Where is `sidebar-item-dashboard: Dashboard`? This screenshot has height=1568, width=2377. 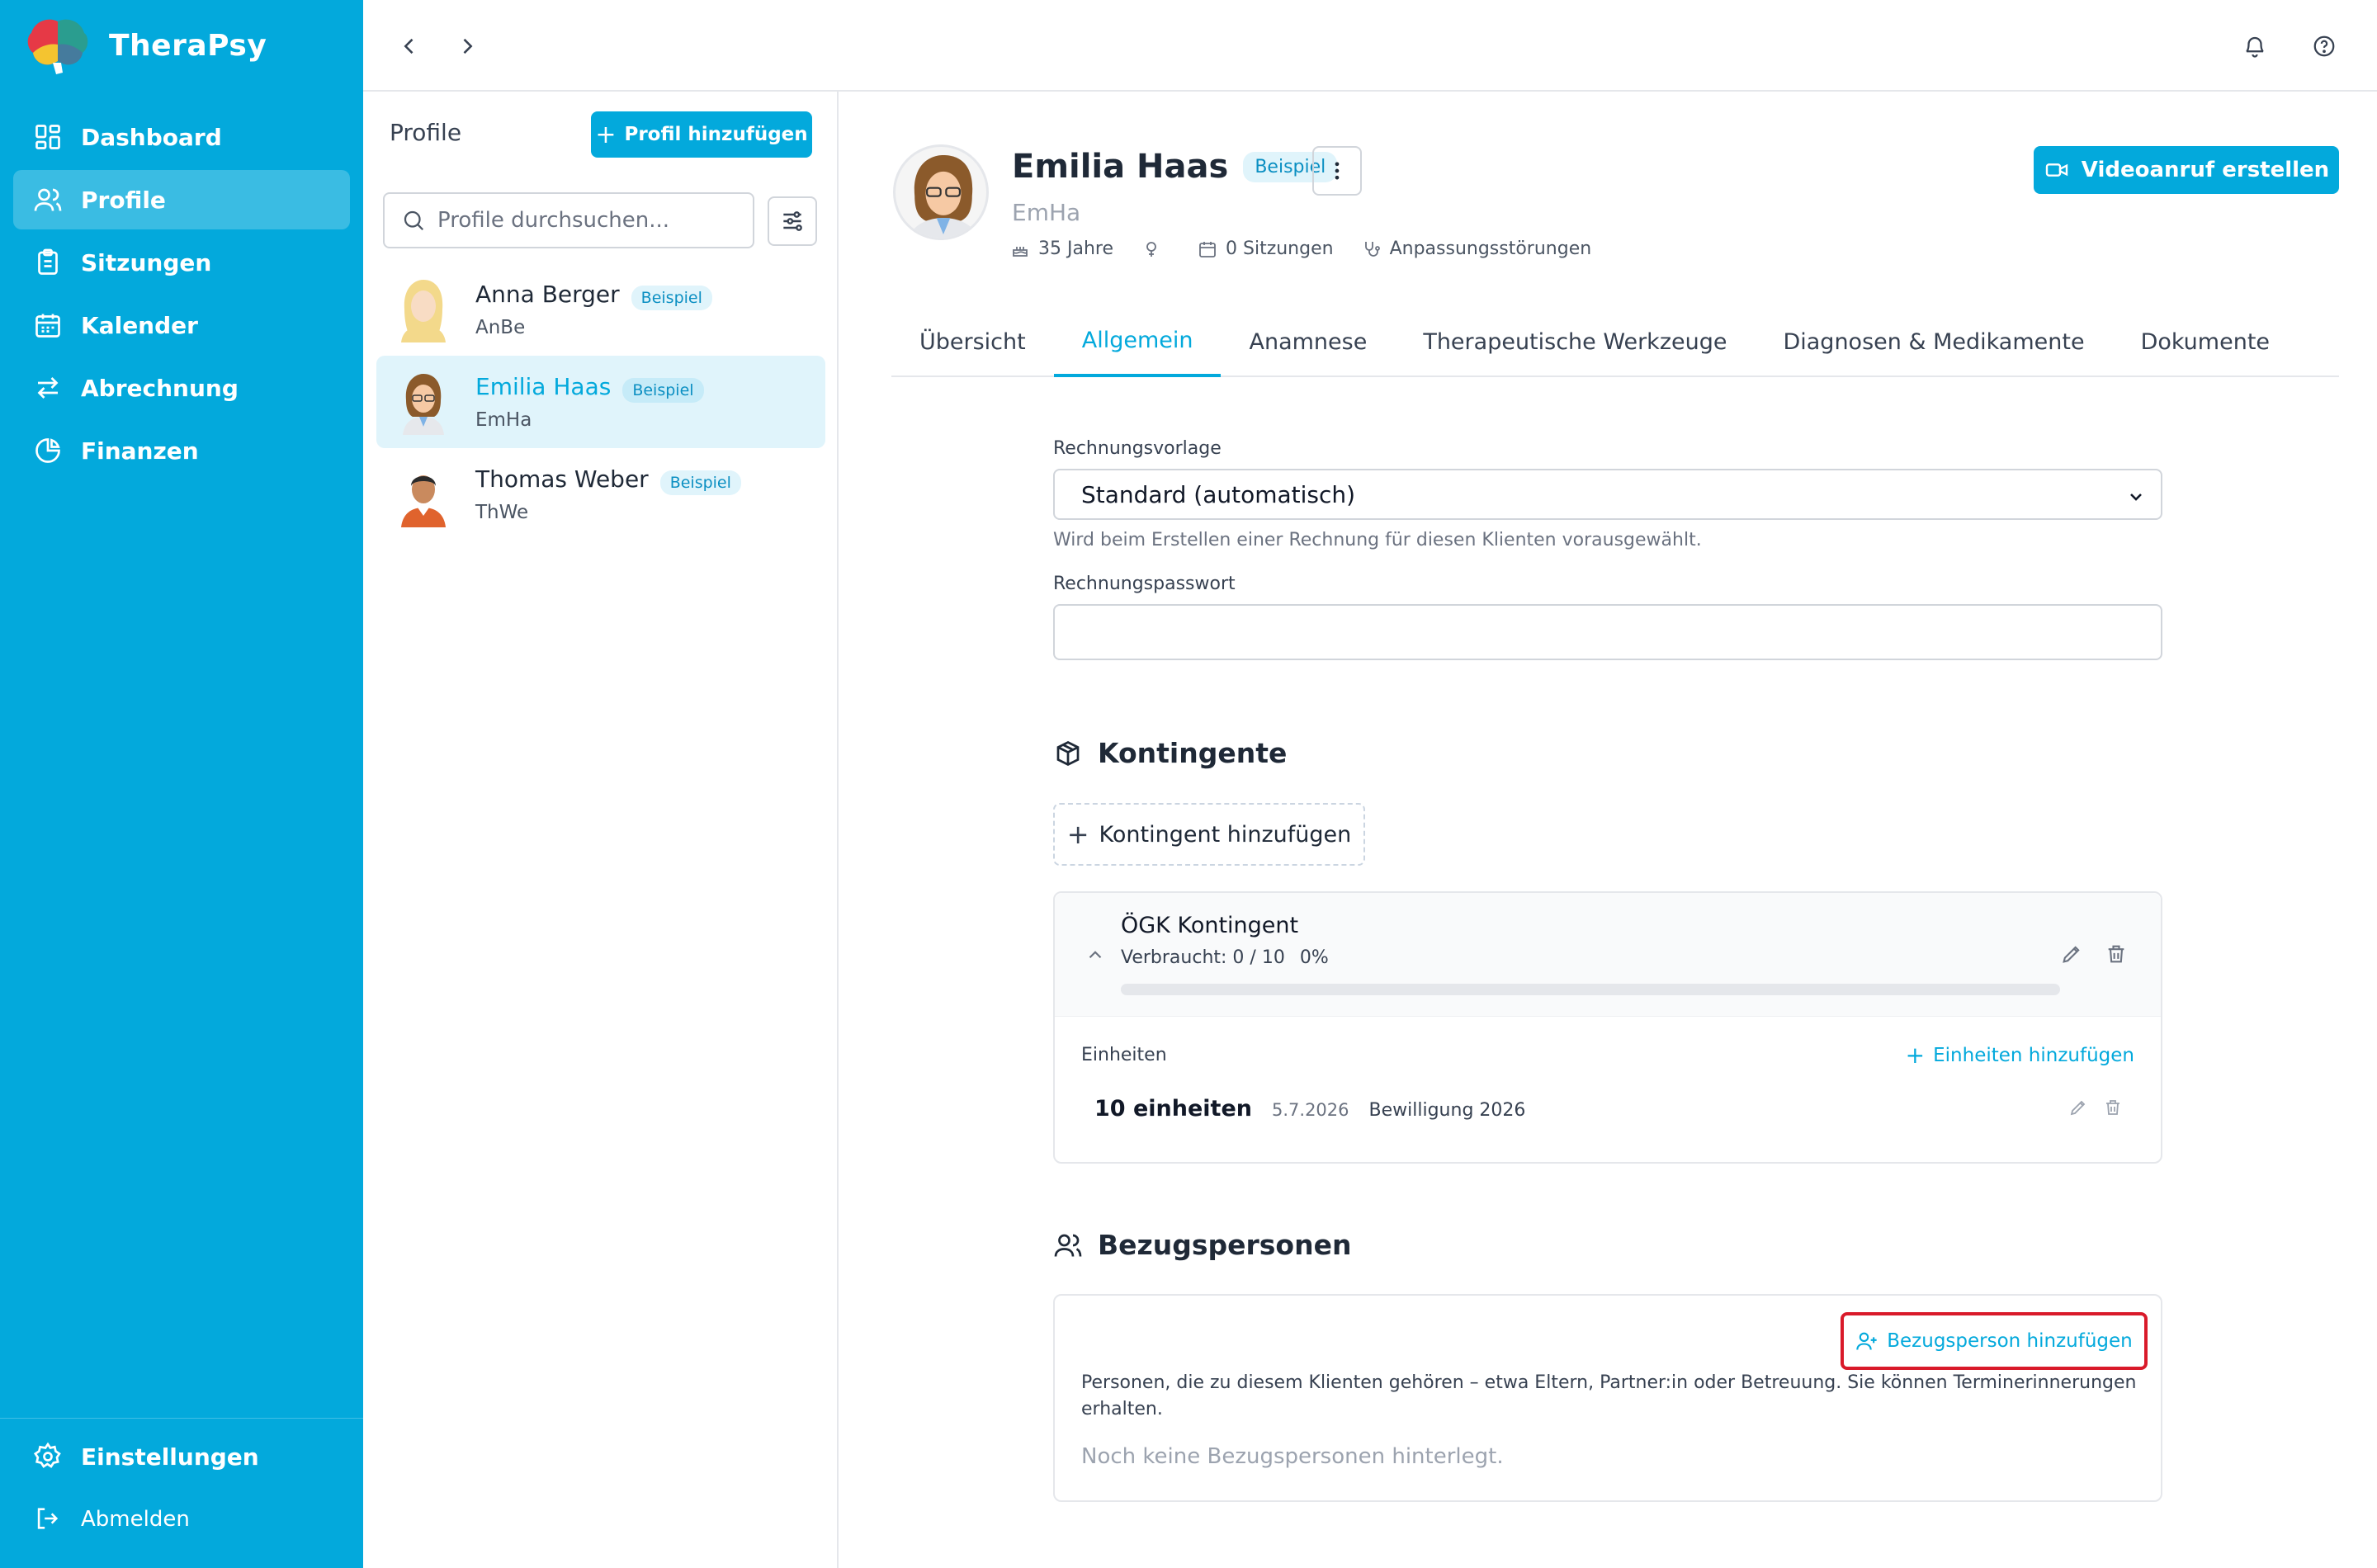
sidebar-item-dashboard: Dashboard is located at coordinates (181, 137).